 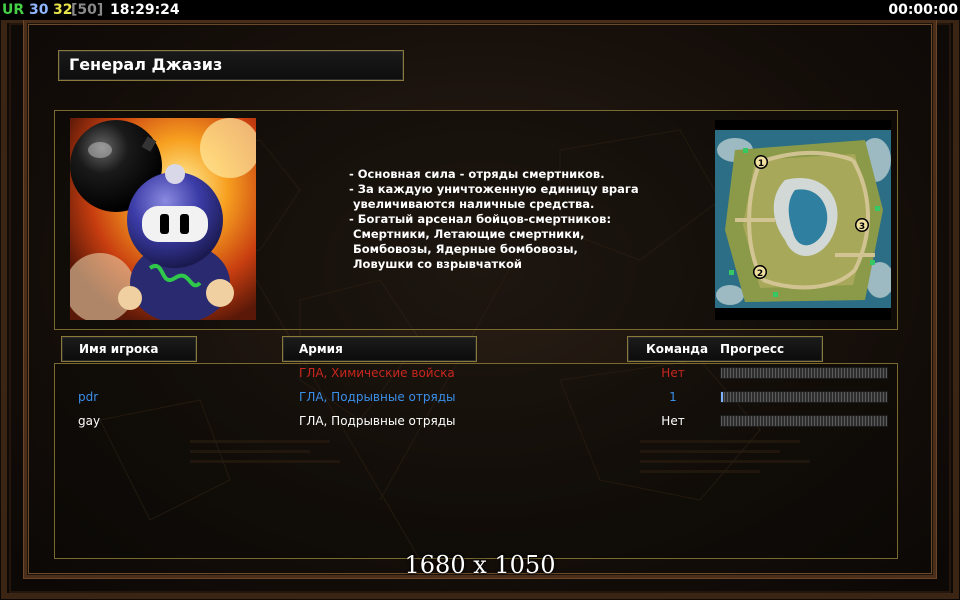 What do you see at coordinates (469, 234) in the screenshot?
I see `description-line: Смертники, Летающие смертники,` at bounding box center [469, 234].